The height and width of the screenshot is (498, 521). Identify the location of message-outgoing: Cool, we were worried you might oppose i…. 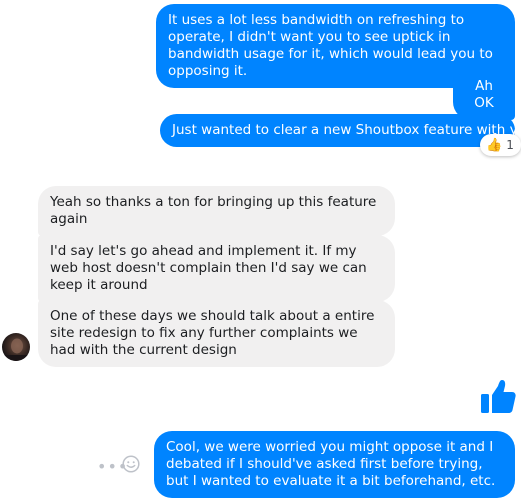
(334, 464).